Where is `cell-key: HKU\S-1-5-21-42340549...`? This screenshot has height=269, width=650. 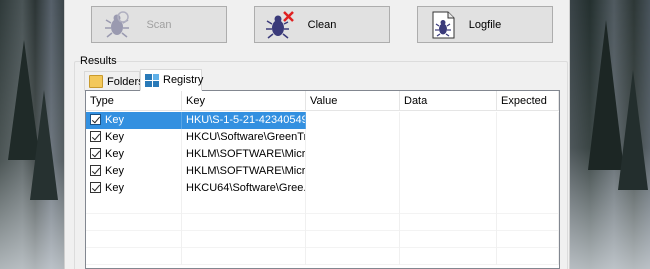
cell-key: HKU\S-1-5-21-42340549... is located at coordinates (244, 120).